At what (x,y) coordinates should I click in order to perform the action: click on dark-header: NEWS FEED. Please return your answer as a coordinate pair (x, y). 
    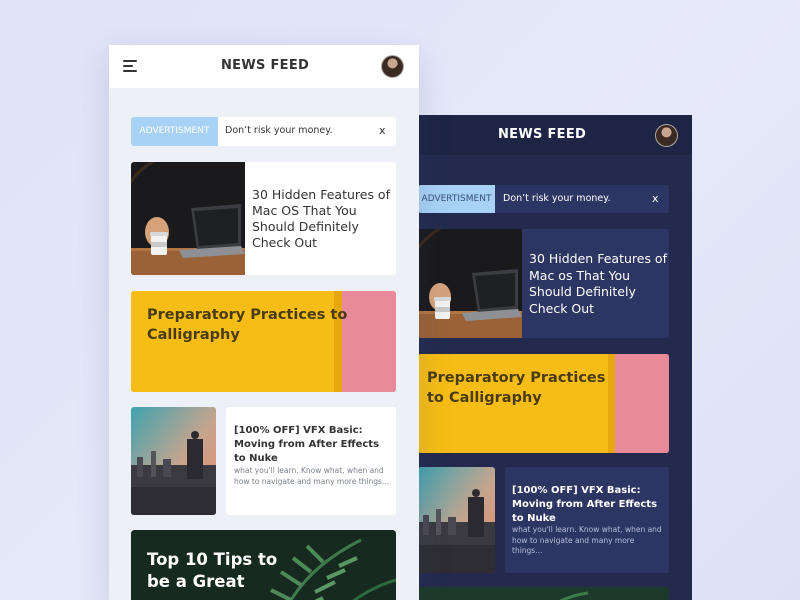
    Looking at the image, I should click on (555, 135).